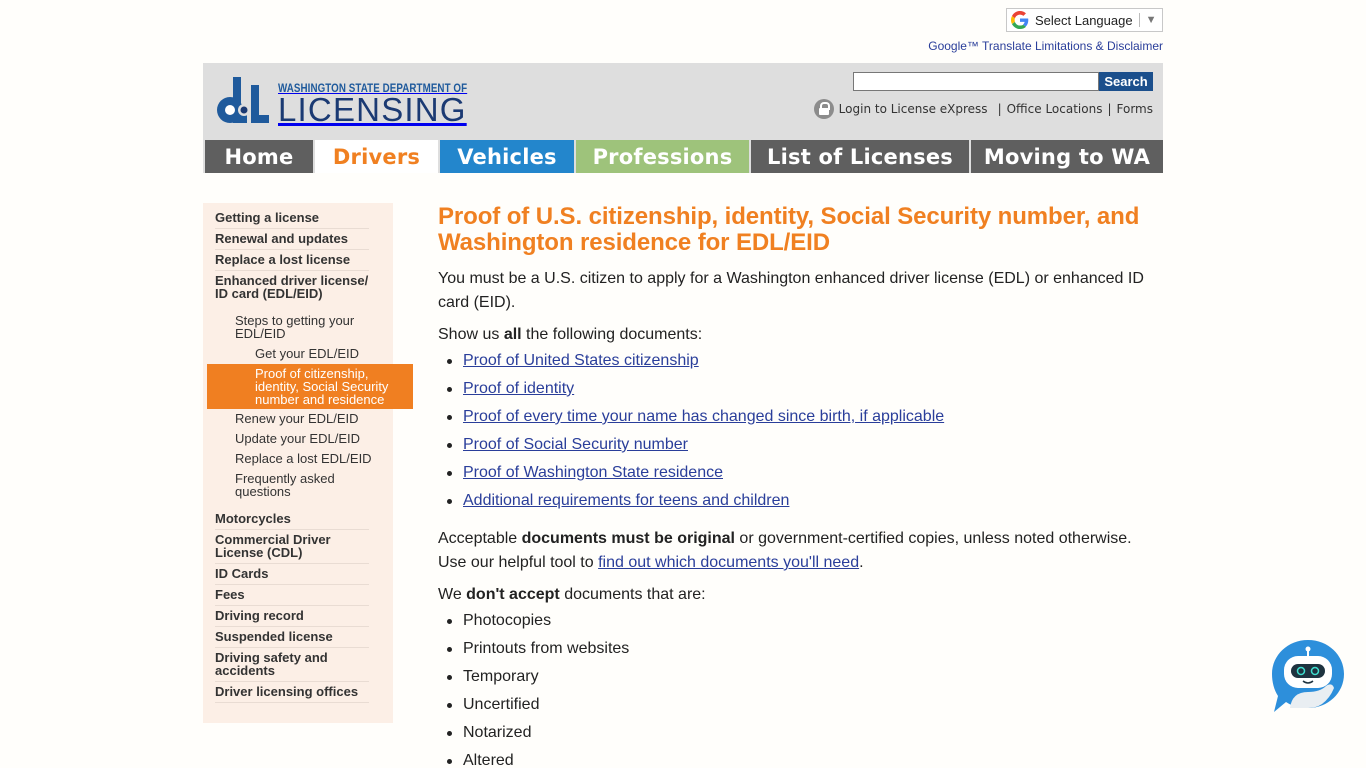  I want to click on link-identity: Proof of identity, so click(518, 388).